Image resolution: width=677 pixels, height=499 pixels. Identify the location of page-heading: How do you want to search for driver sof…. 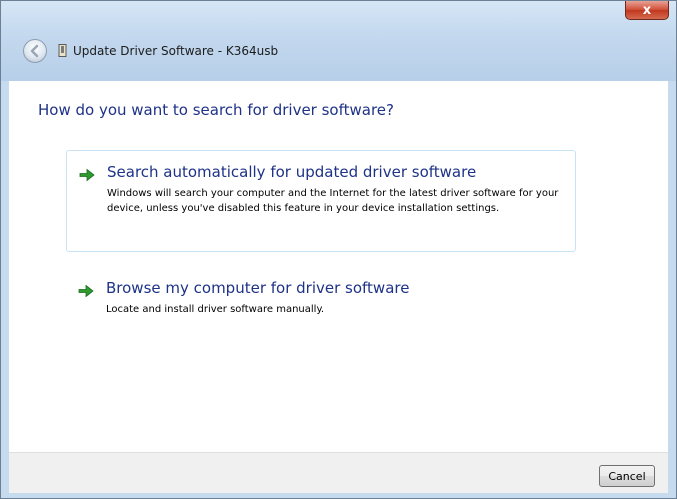
(216, 110).